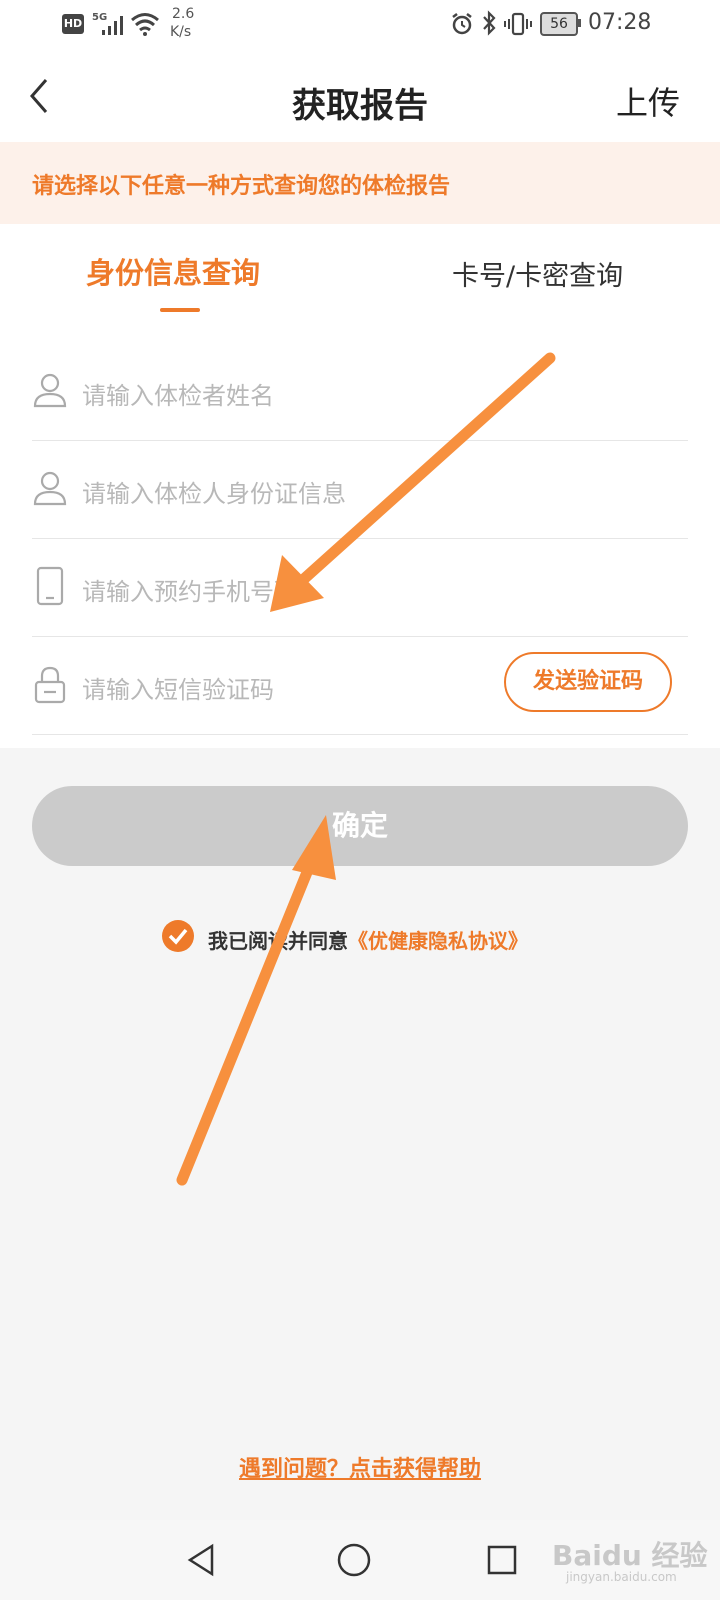 The width and height of the screenshot is (720, 1600). What do you see at coordinates (112, 25) in the screenshot?
I see `signal-icon` at bounding box center [112, 25].